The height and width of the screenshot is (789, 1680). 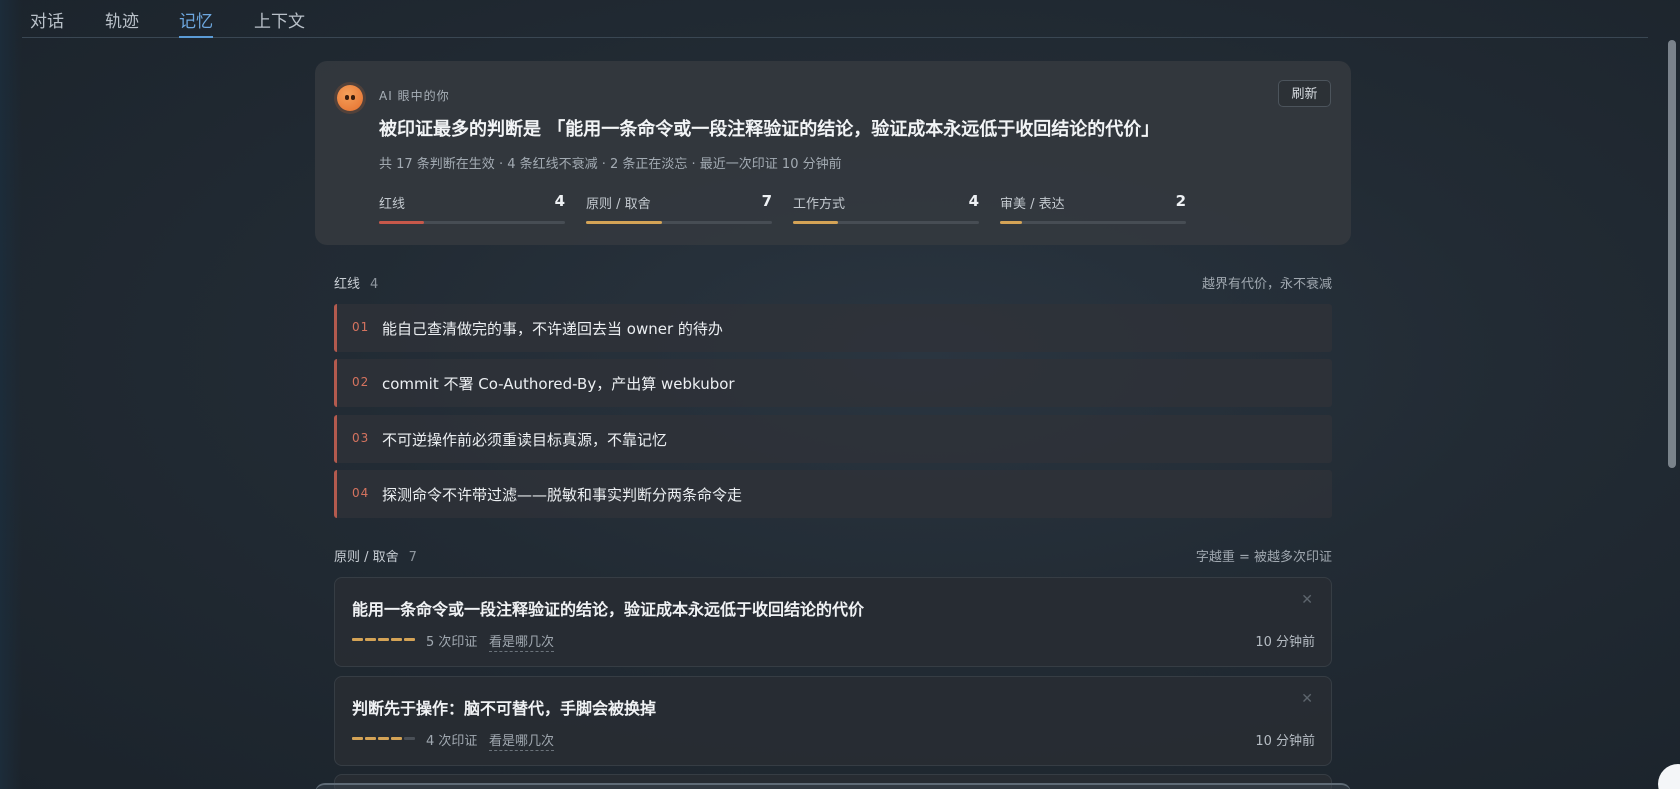 I want to click on refresh-button: 刷新, so click(x=1304, y=93).